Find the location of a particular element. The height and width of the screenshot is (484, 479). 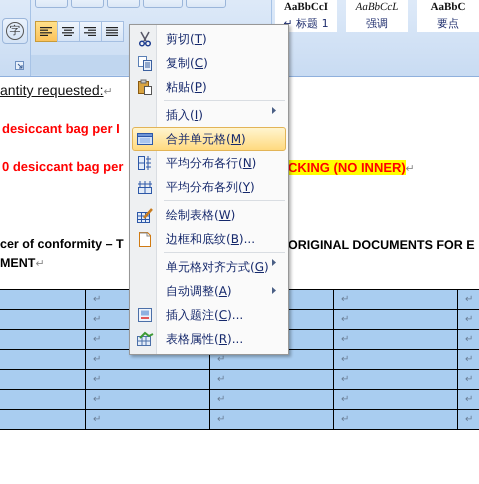

document-text: antity requested: is located at coordinates (52, 90).